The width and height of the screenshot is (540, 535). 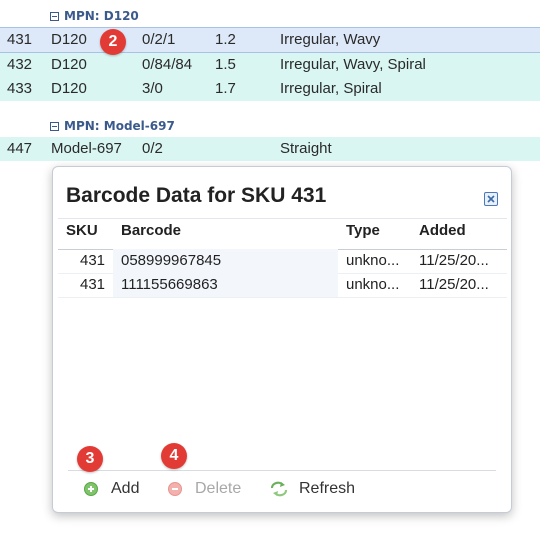 What do you see at coordinates (101, 16) in the screenshot?
I see `group-header-label: MPN: D120` at bounding box center [101, 16].